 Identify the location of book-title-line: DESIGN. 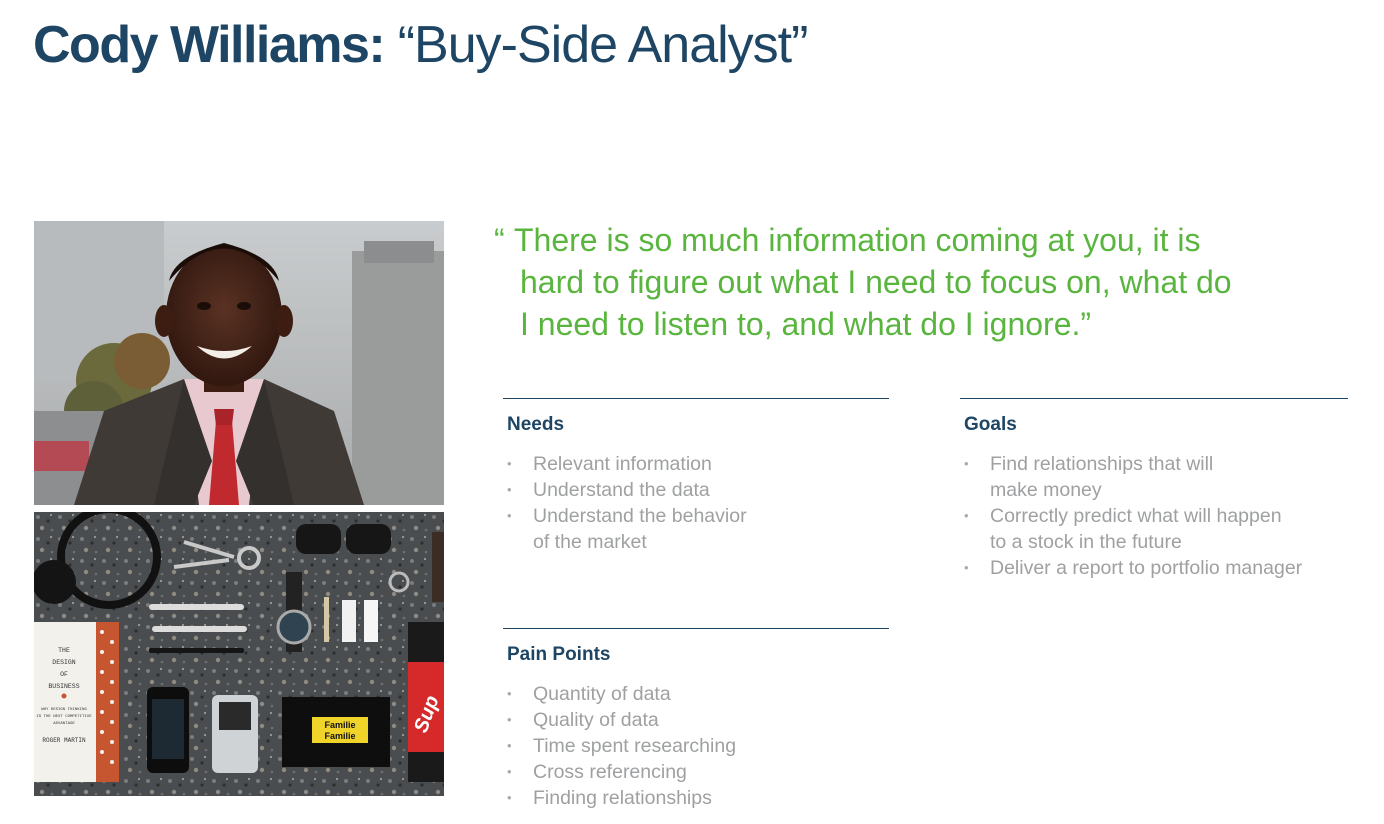
(64, 662).